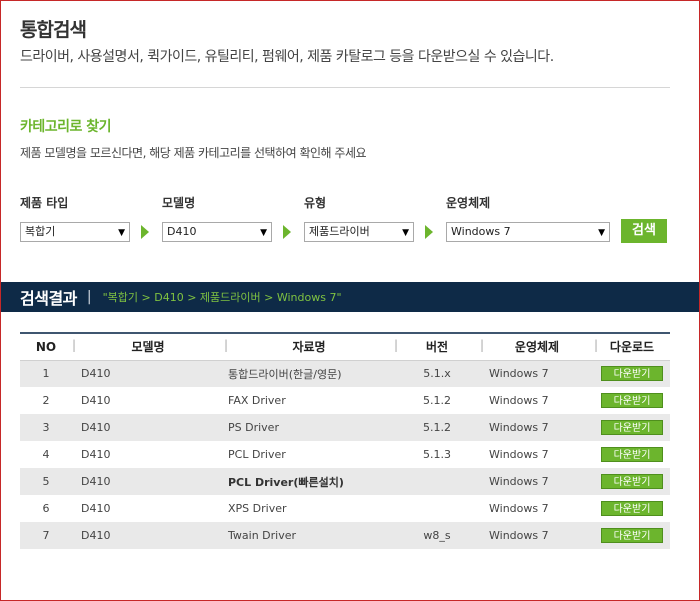  What do you see at coordinates (309, 373) in the screenshot?
I see `row-name: 통합드라이버(한글/영문)` at bounding box center [309, 373].